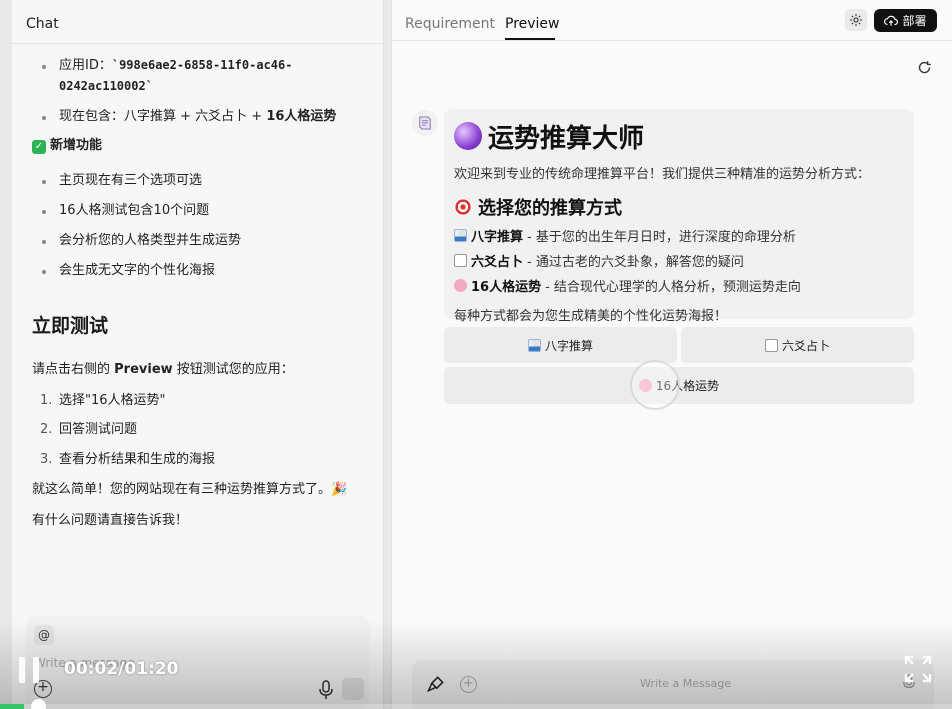 Image resolution: width=952 pixels, height=709 pixels. Describe the element at coordinates (197, 241) in the screenshot. I see `feature-item: 会分析您的人格类型并生成运势` at that location.